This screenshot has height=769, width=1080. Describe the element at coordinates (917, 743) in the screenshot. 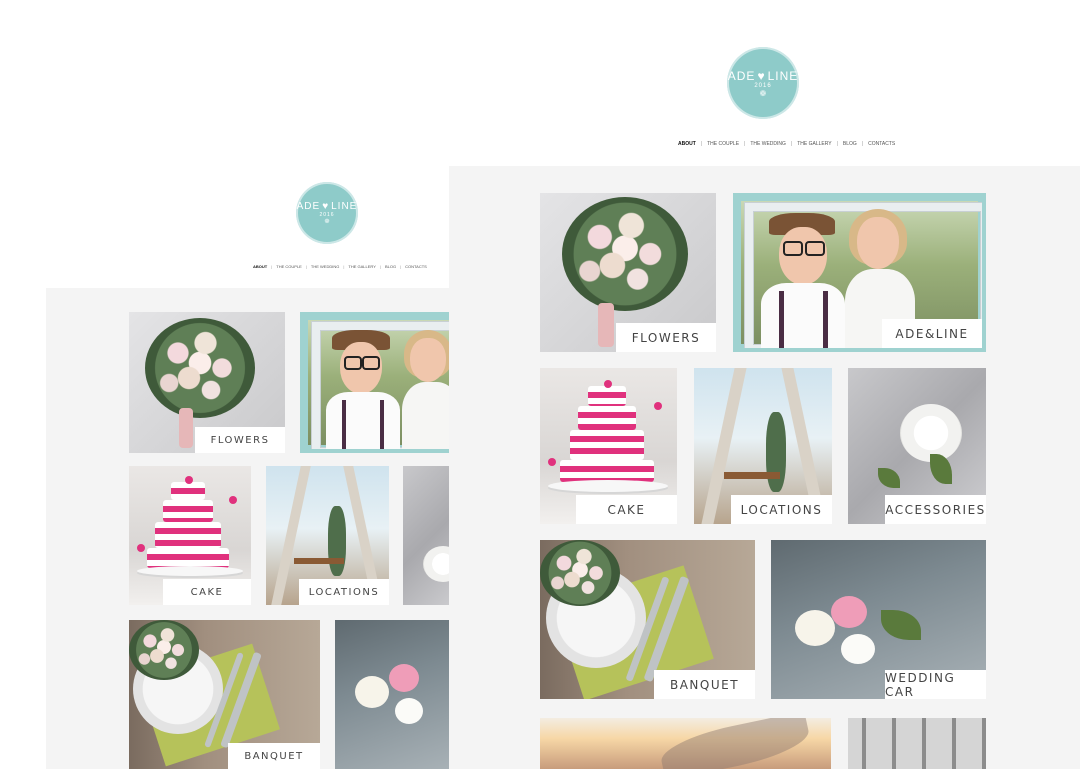

I see `tile-decor-photo` at that location.